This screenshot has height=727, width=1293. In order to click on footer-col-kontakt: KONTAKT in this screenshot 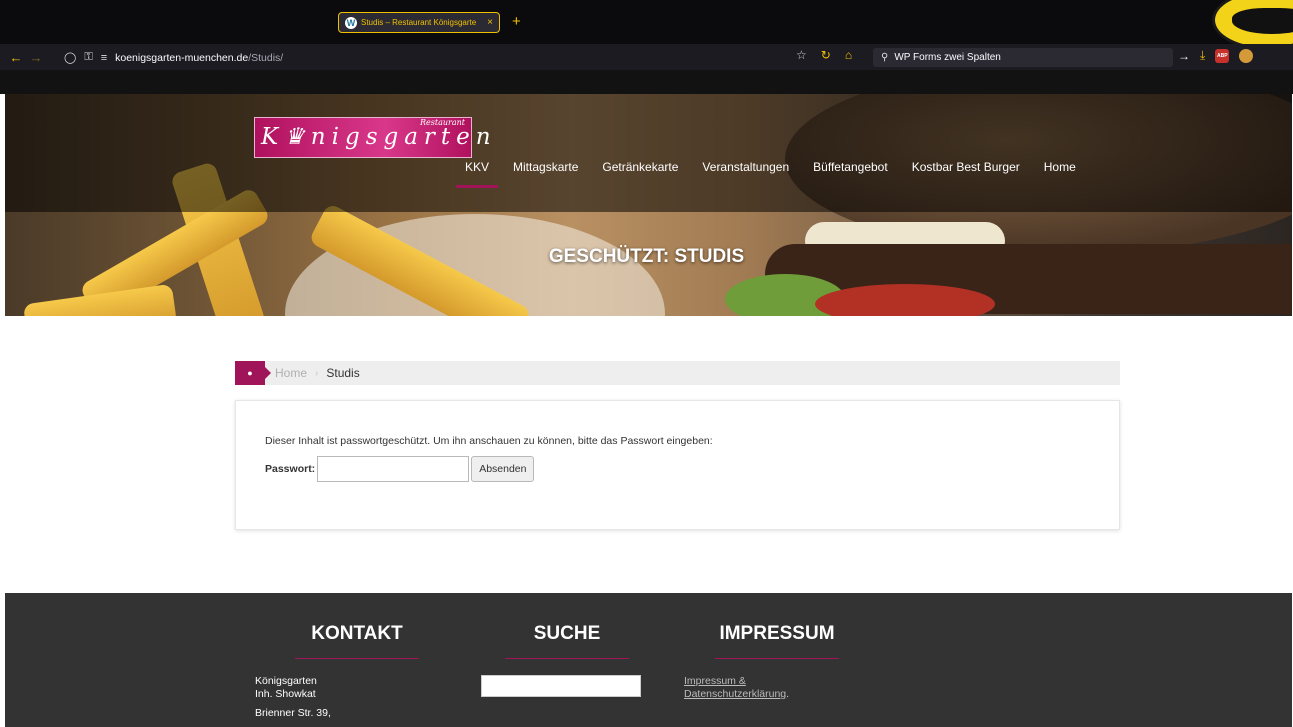, I will do `click(357, 626)`.